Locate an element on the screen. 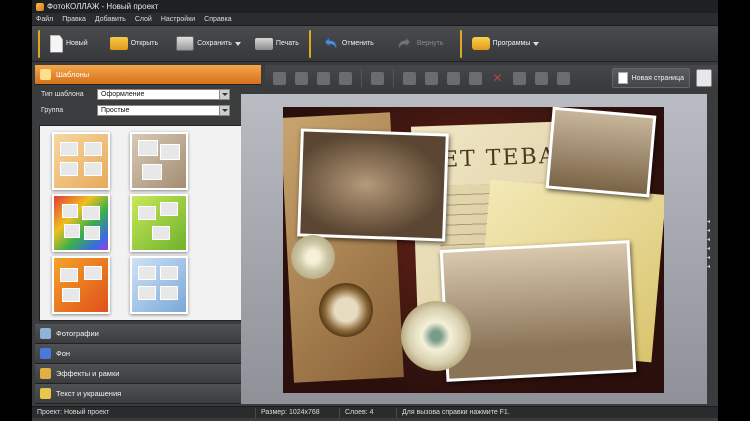  printer-icon is located at coordinates (263, 43).